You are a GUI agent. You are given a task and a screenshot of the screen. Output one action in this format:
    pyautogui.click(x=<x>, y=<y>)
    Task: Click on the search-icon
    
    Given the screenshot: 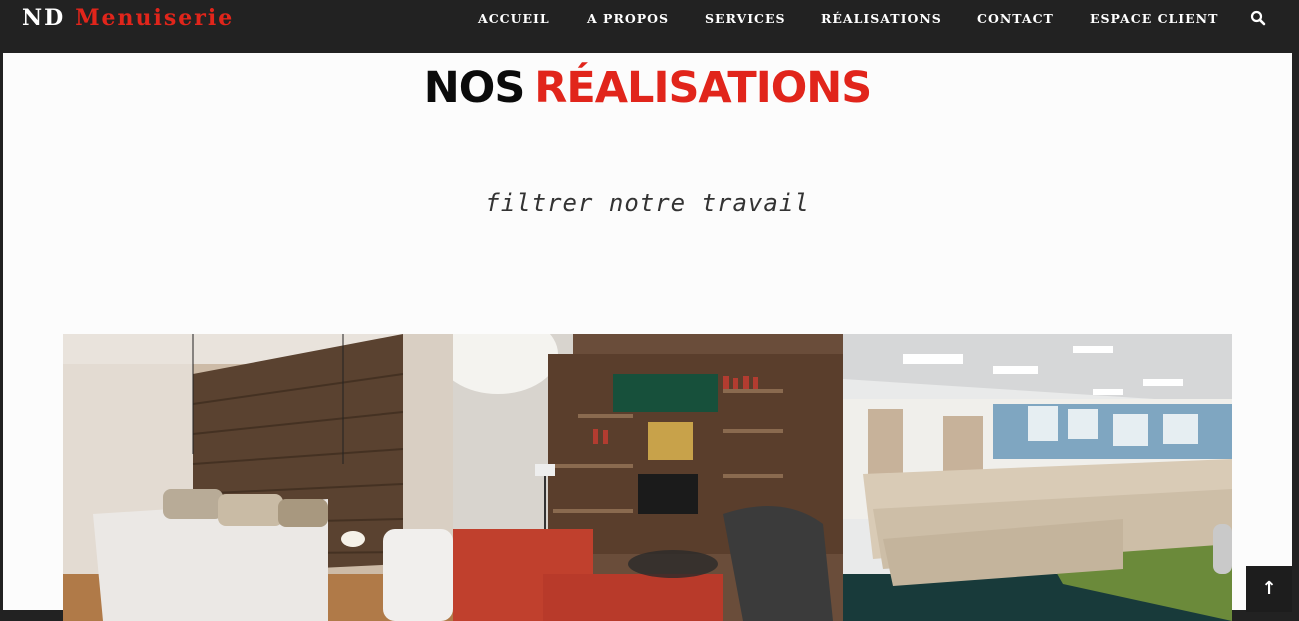 What is the action you would take?
    pyautogui.click(x=1258, y=18)
    